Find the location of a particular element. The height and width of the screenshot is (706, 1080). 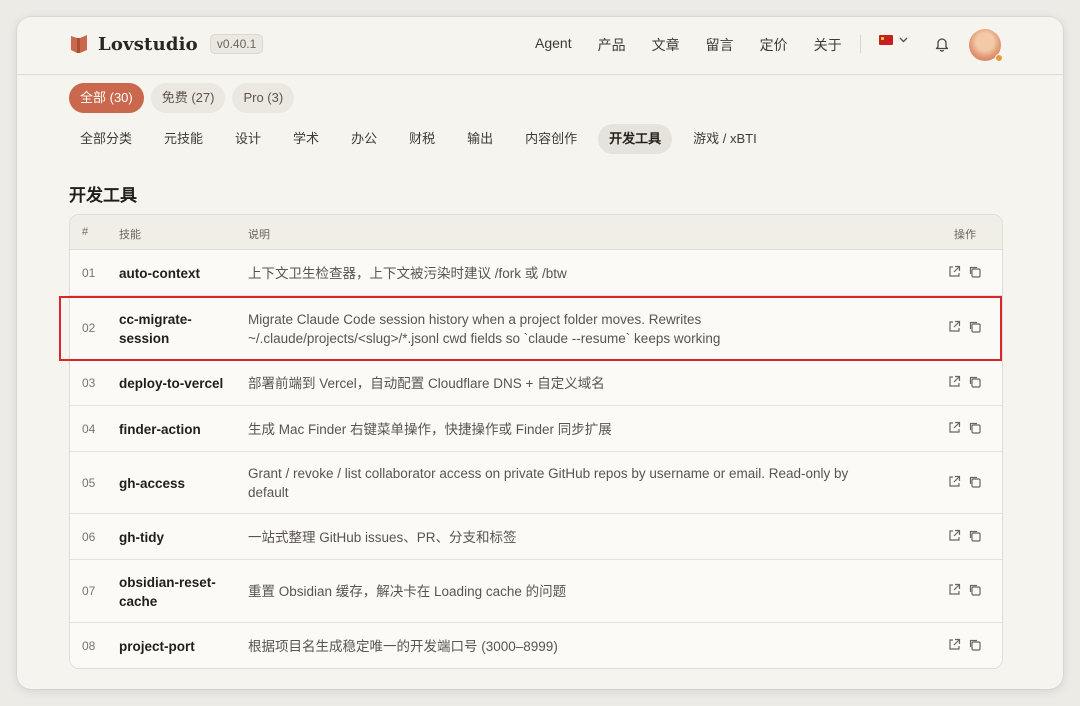

tab-content-creation: 内容创作 is located at coordinates (551, 139).